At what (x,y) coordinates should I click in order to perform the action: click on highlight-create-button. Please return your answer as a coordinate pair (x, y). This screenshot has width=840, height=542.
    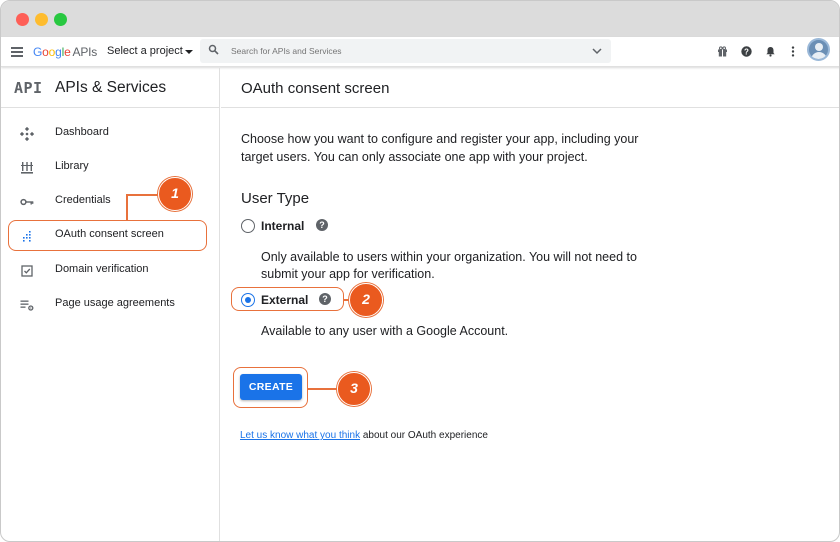
    Looking at the image, I should click on (270, 387).